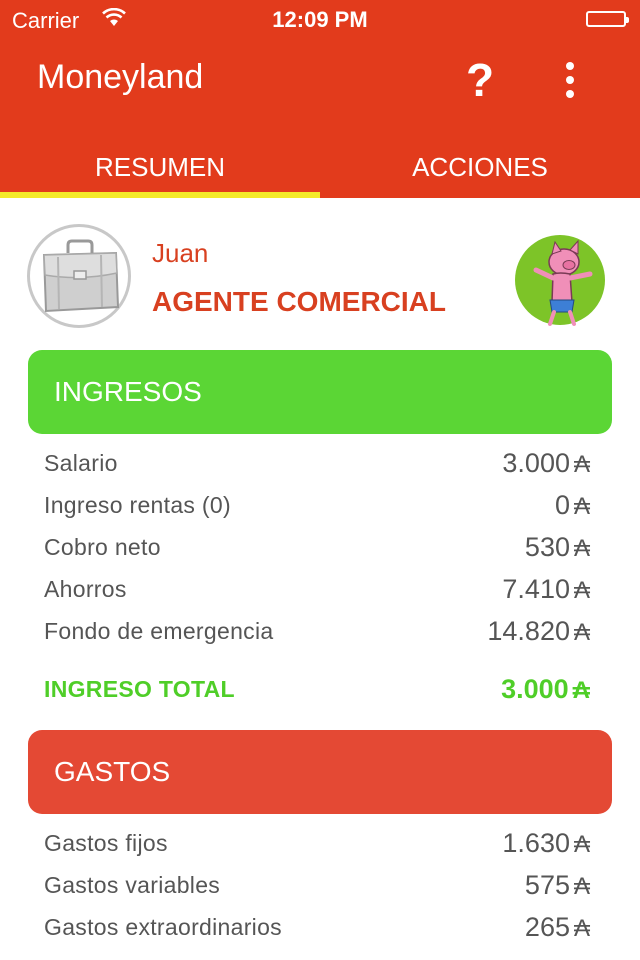 The height and width of the screenshot is (960, 640). I want to click on row-label: Ingreso rentas (0), so click(137, 505).